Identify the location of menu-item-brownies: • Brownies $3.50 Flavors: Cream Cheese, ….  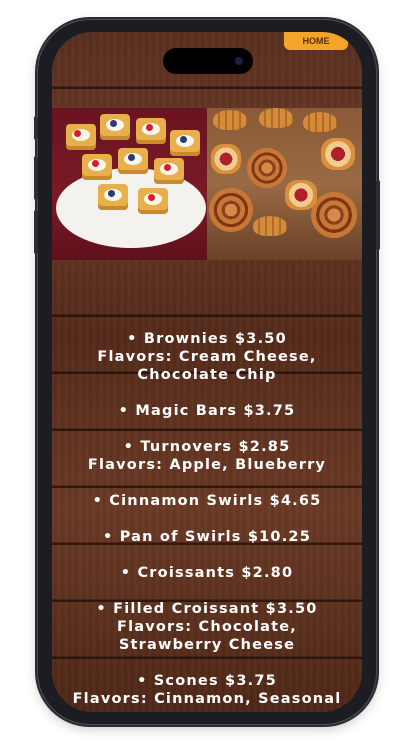
(207, 357).